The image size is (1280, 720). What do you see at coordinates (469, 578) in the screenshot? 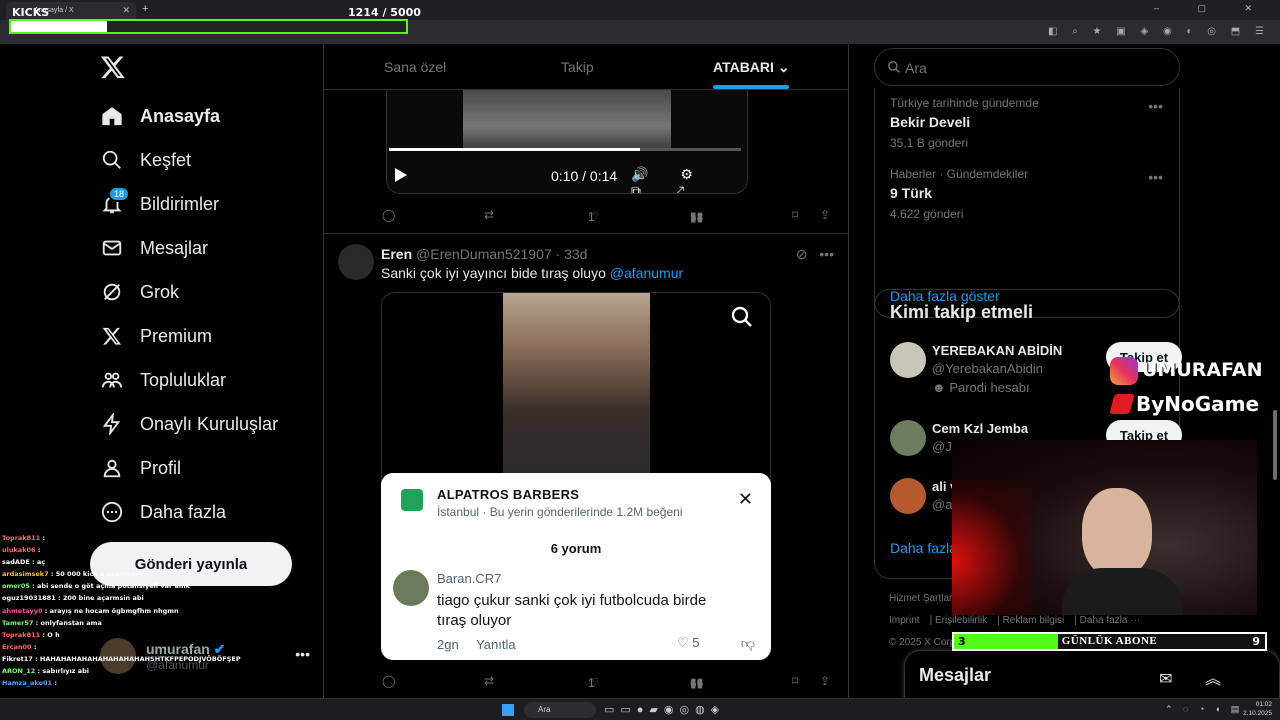
I see `comment-user: Baran.CR7` at bounding box center [469, 578].